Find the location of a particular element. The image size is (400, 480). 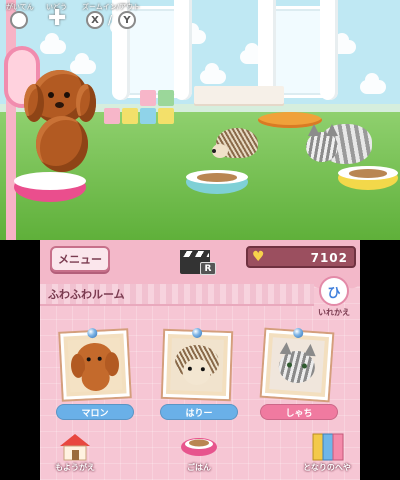

swap-pets-button: ひ いれかえ is located at coordinates (334, 300).